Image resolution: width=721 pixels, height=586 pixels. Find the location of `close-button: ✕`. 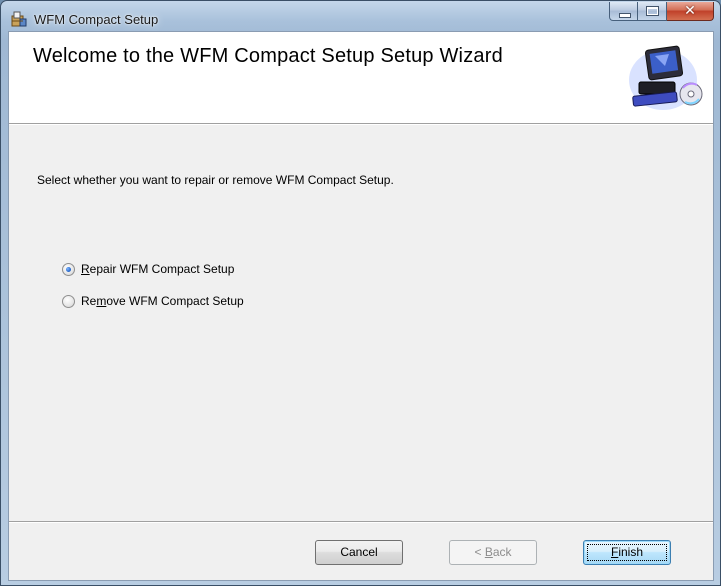

close-button: ✕ is located at coordinates (690, 11).